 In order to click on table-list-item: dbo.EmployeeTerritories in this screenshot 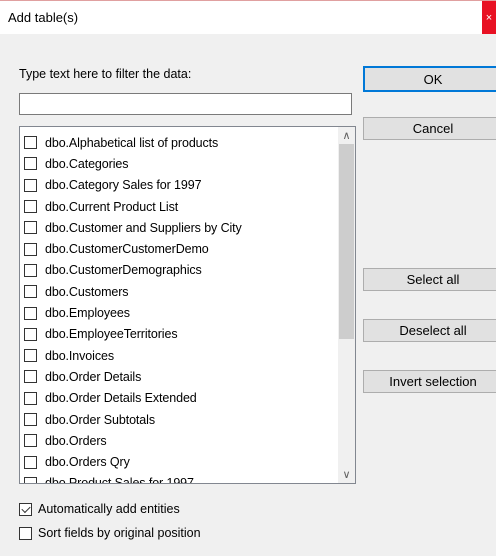, I will do `click(179, 334)`.